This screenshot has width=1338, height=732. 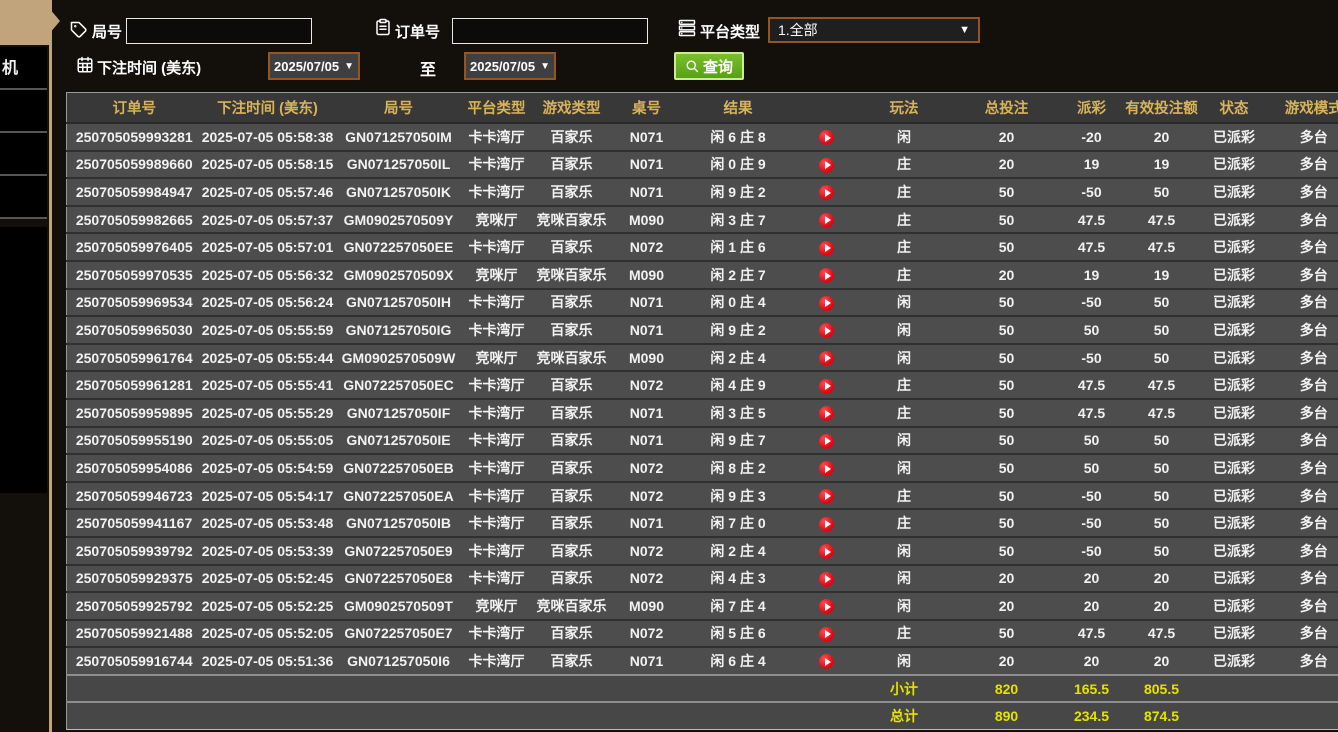 What do you see at coordinates (738, 164) in the screenshot?
I see `result: 闲 0 庄 9` at bounding box center [738, 164].